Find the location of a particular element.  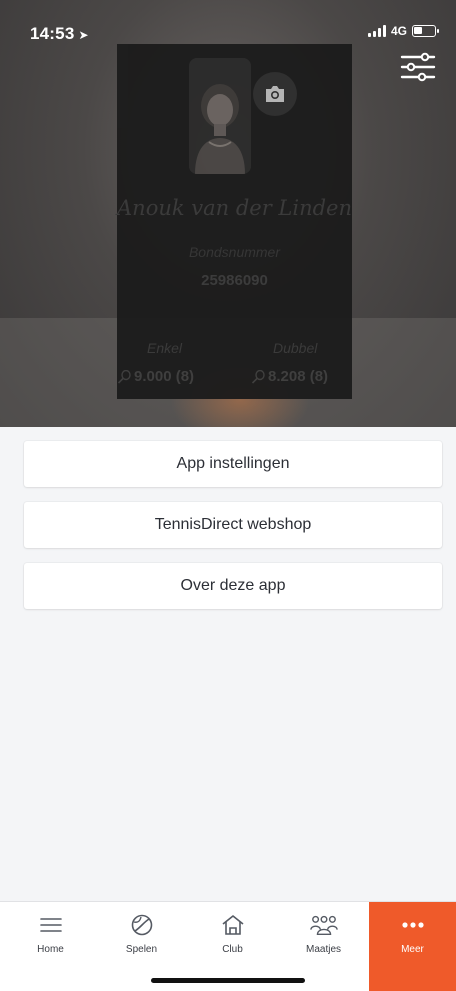

status-time: 14:53 ➤ is located at coordinates (59, 33).